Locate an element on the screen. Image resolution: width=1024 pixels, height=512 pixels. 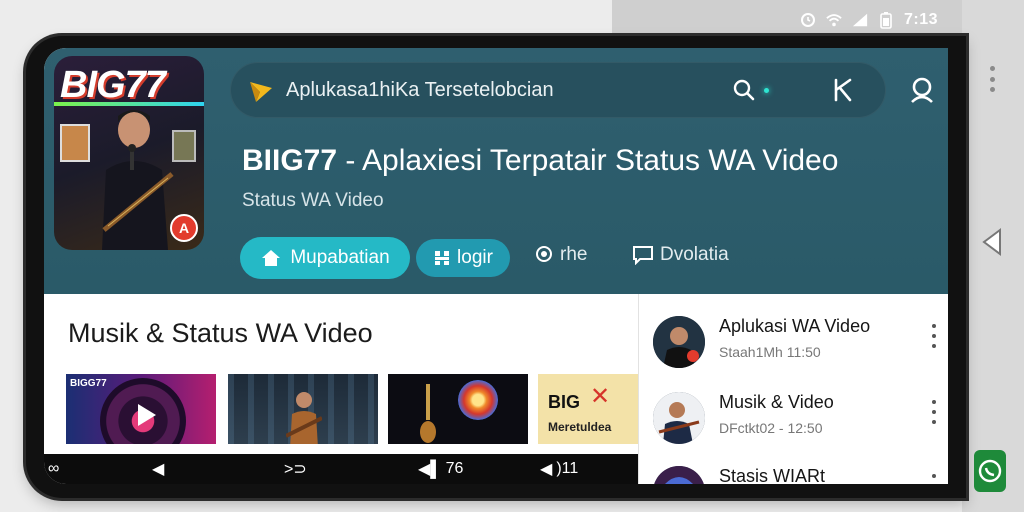
whatsapp-icon is located at coordinates (990, 471).